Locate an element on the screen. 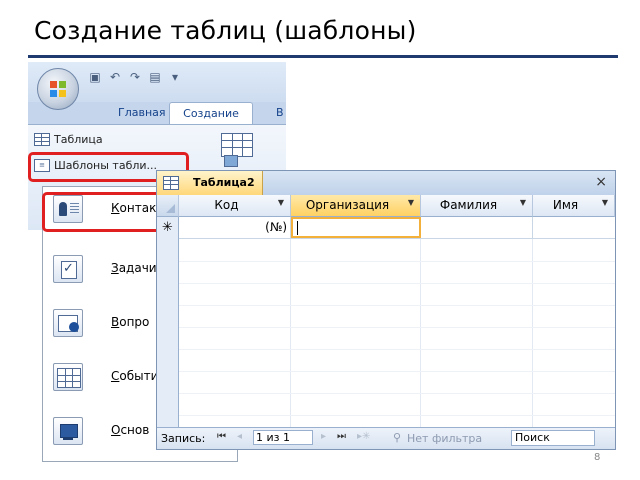 The height and width of the screenshot is (480, 640). text-caret is located at coordinates (297, 228).